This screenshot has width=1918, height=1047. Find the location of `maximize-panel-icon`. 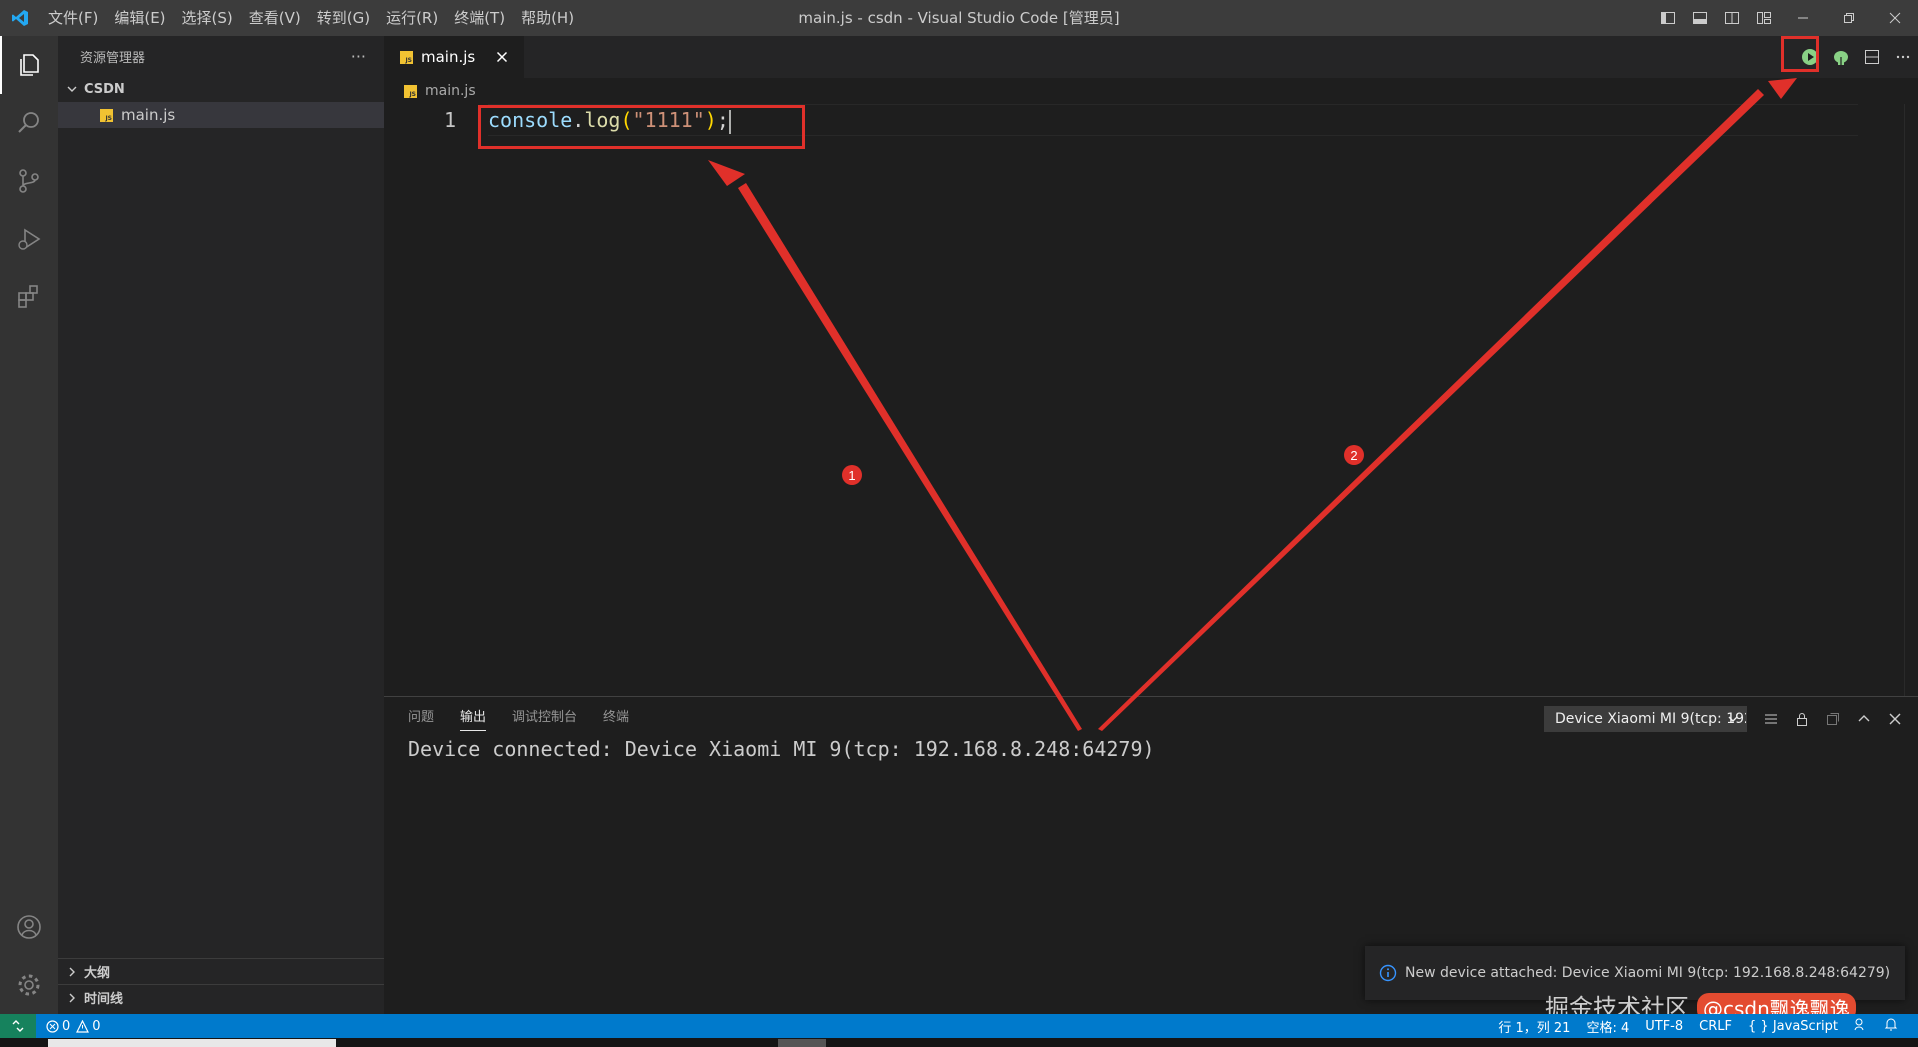

maximize-panel-icon is located at coordinates (1863, 719).